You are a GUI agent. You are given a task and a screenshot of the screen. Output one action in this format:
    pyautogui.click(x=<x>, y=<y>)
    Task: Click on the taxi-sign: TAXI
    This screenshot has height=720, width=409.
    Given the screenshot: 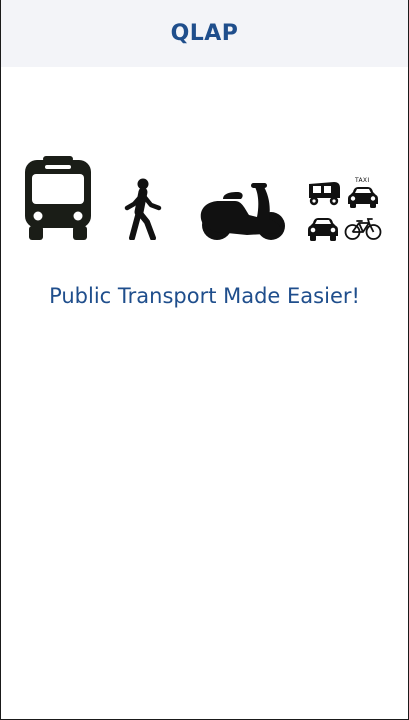 What is the action you would take?
    pyautogui.click(x=362, y=180)
    